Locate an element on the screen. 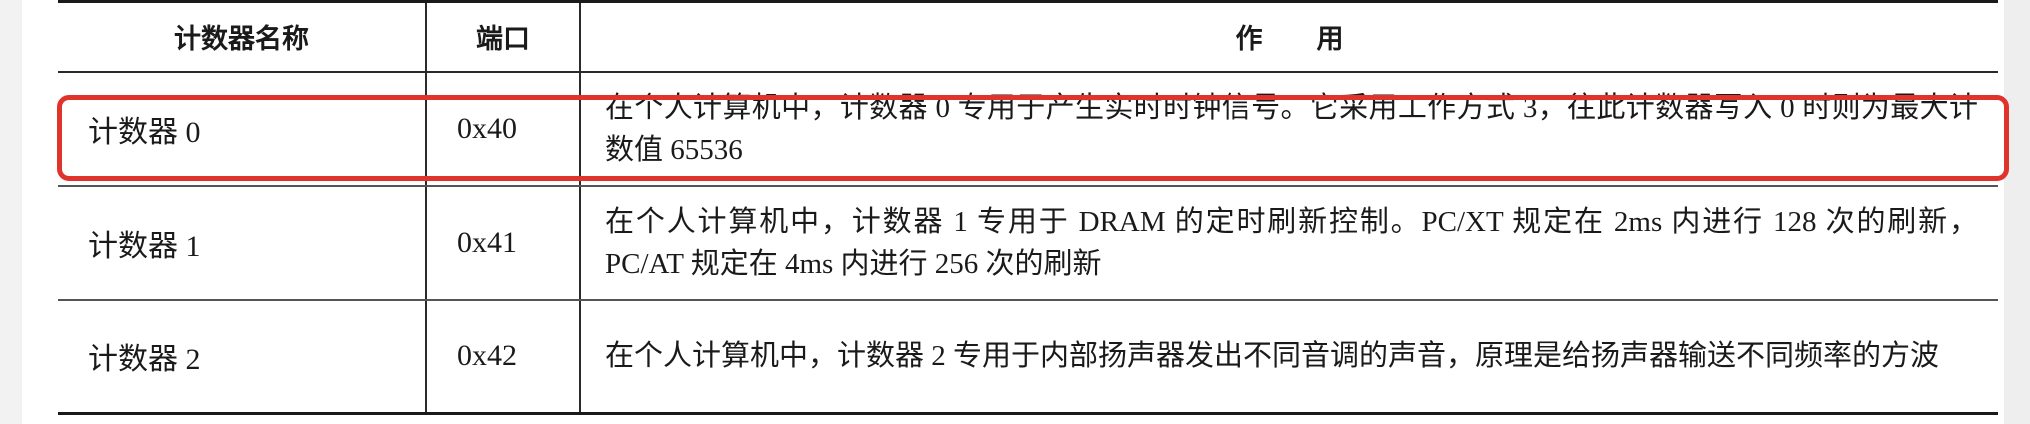 Image resolution: width=2030 pixels, height=424 pixels. counter-name-cell: 计数器 2 is located at coordinates (242, 357).